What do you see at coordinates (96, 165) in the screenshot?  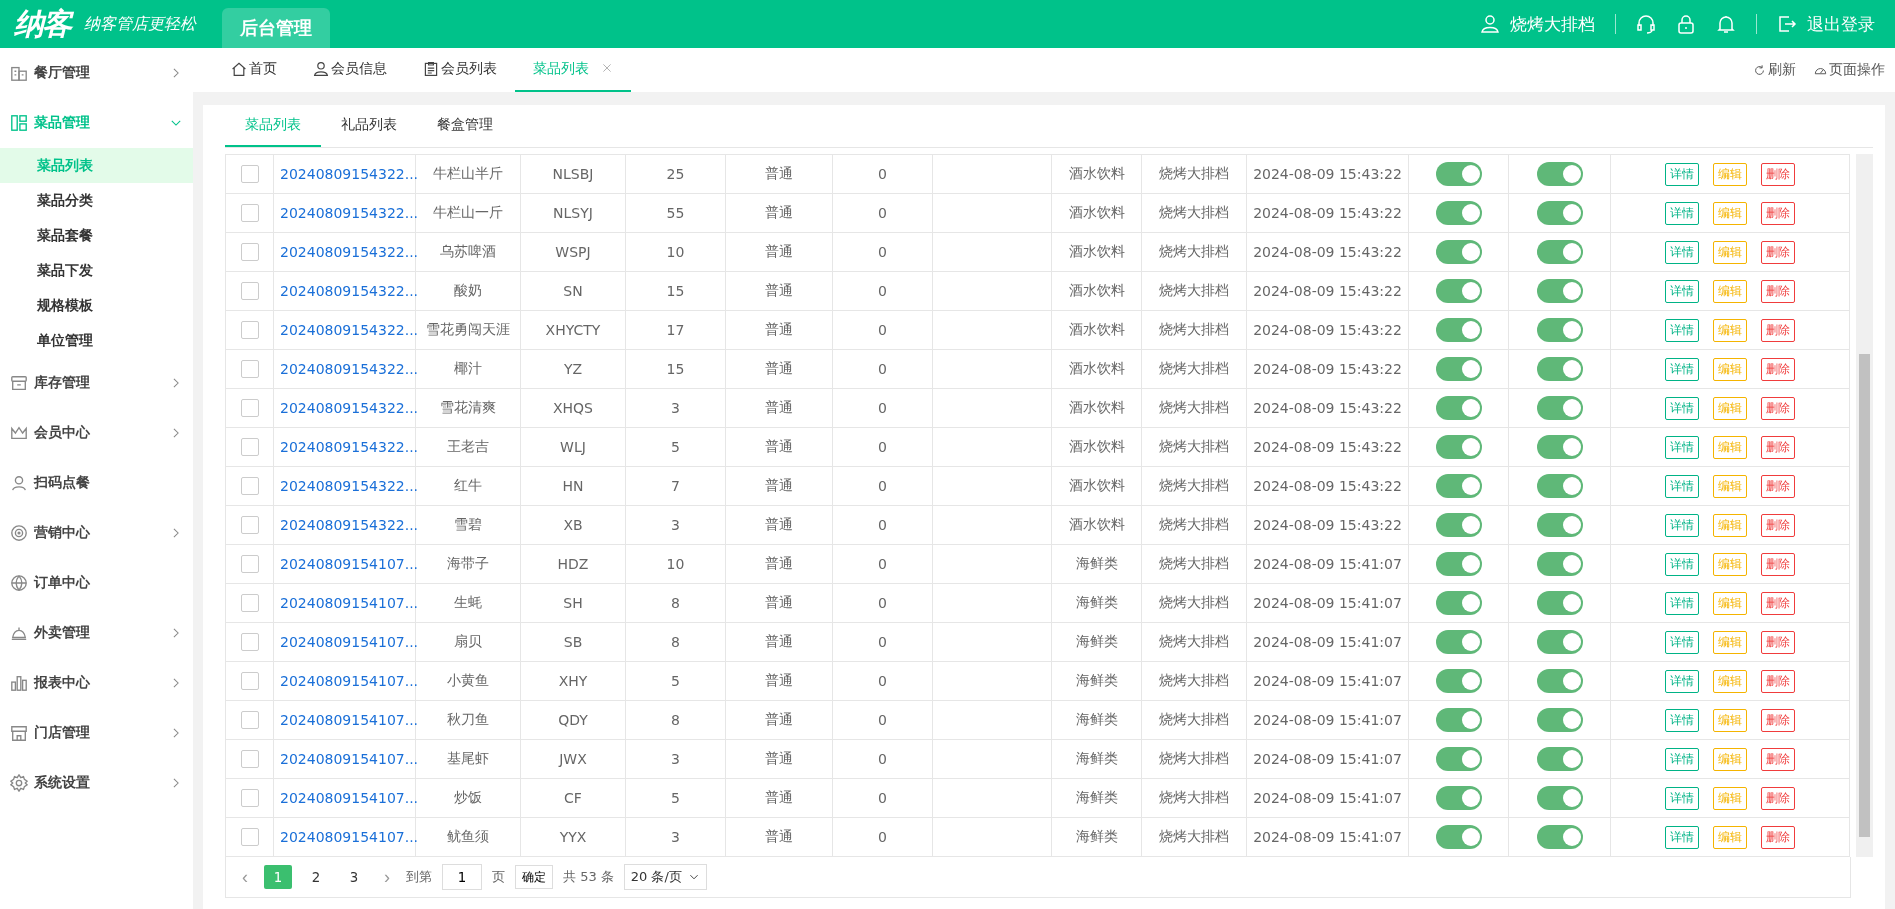 I see `submenu-item: 菜品列表` at bounding box center [96, 165].